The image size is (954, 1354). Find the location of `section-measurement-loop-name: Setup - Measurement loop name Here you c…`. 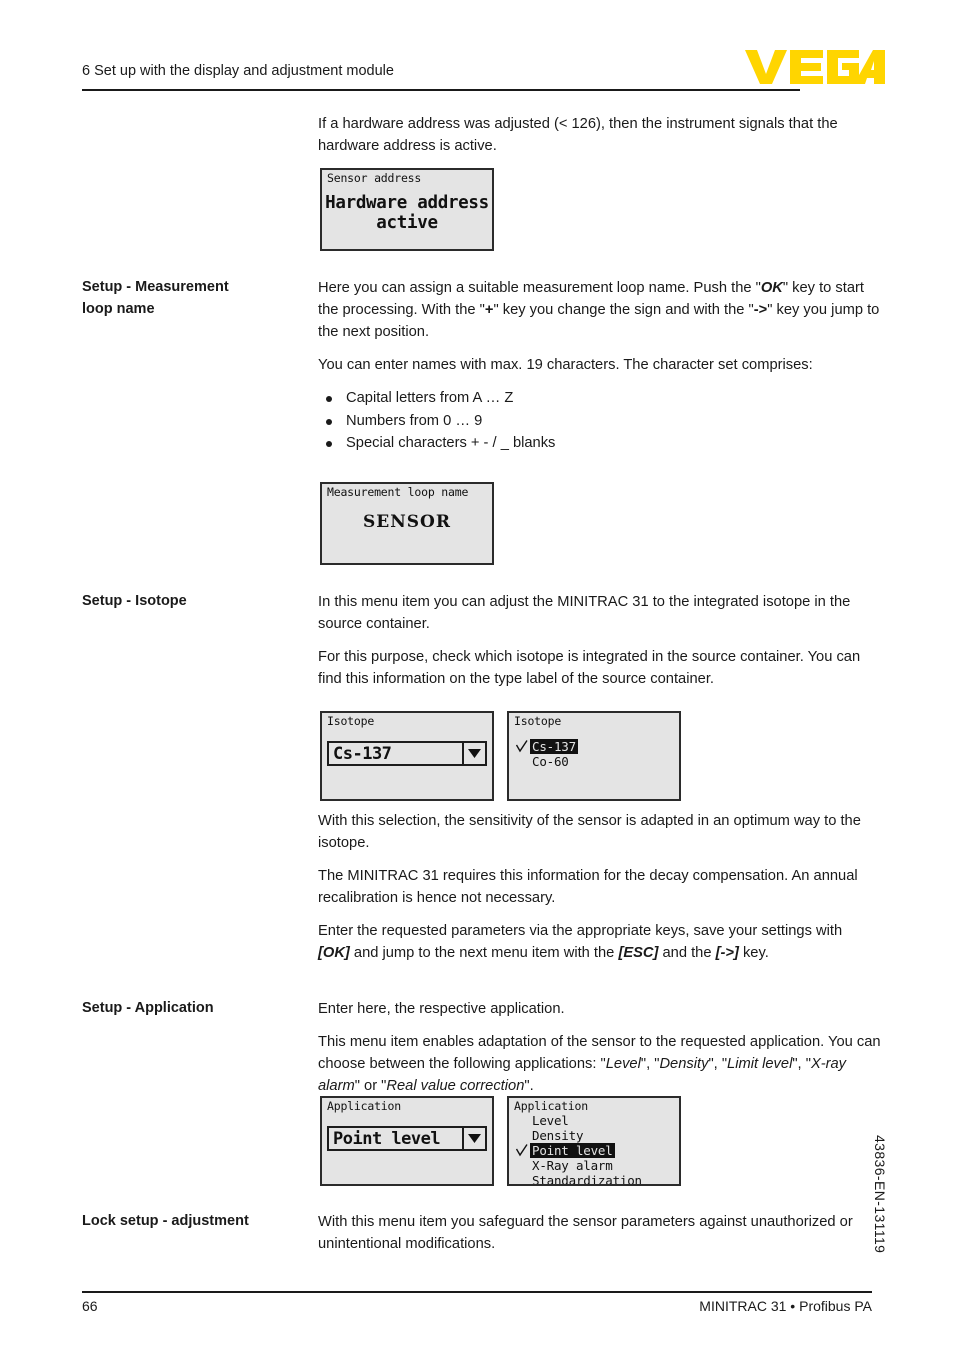

section-measurement-loop-name: Setup - Measurement loop name Here you c… is located at coordinates (482, 366).